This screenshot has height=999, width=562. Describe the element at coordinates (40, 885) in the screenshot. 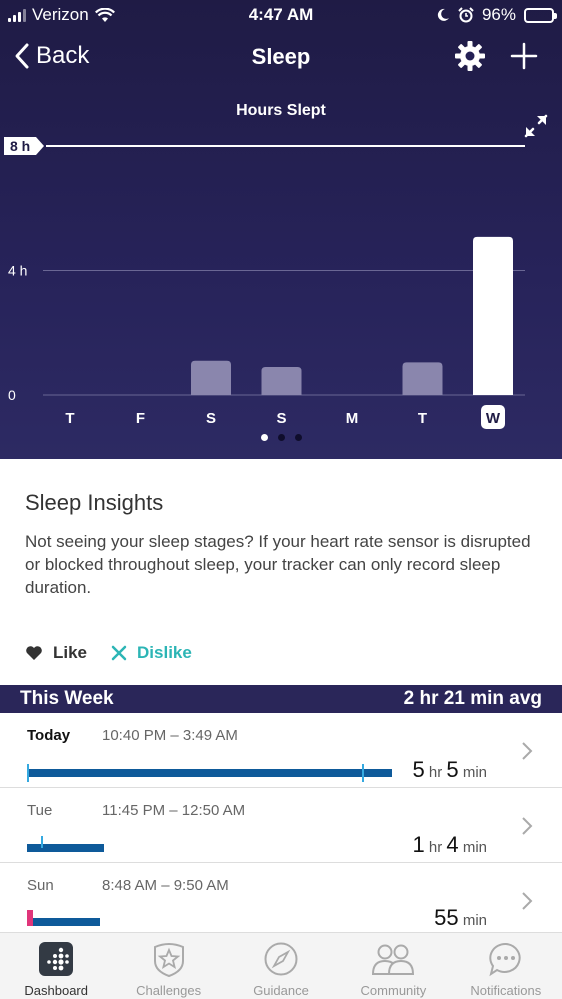

I see `row-day: Sun` at that location.